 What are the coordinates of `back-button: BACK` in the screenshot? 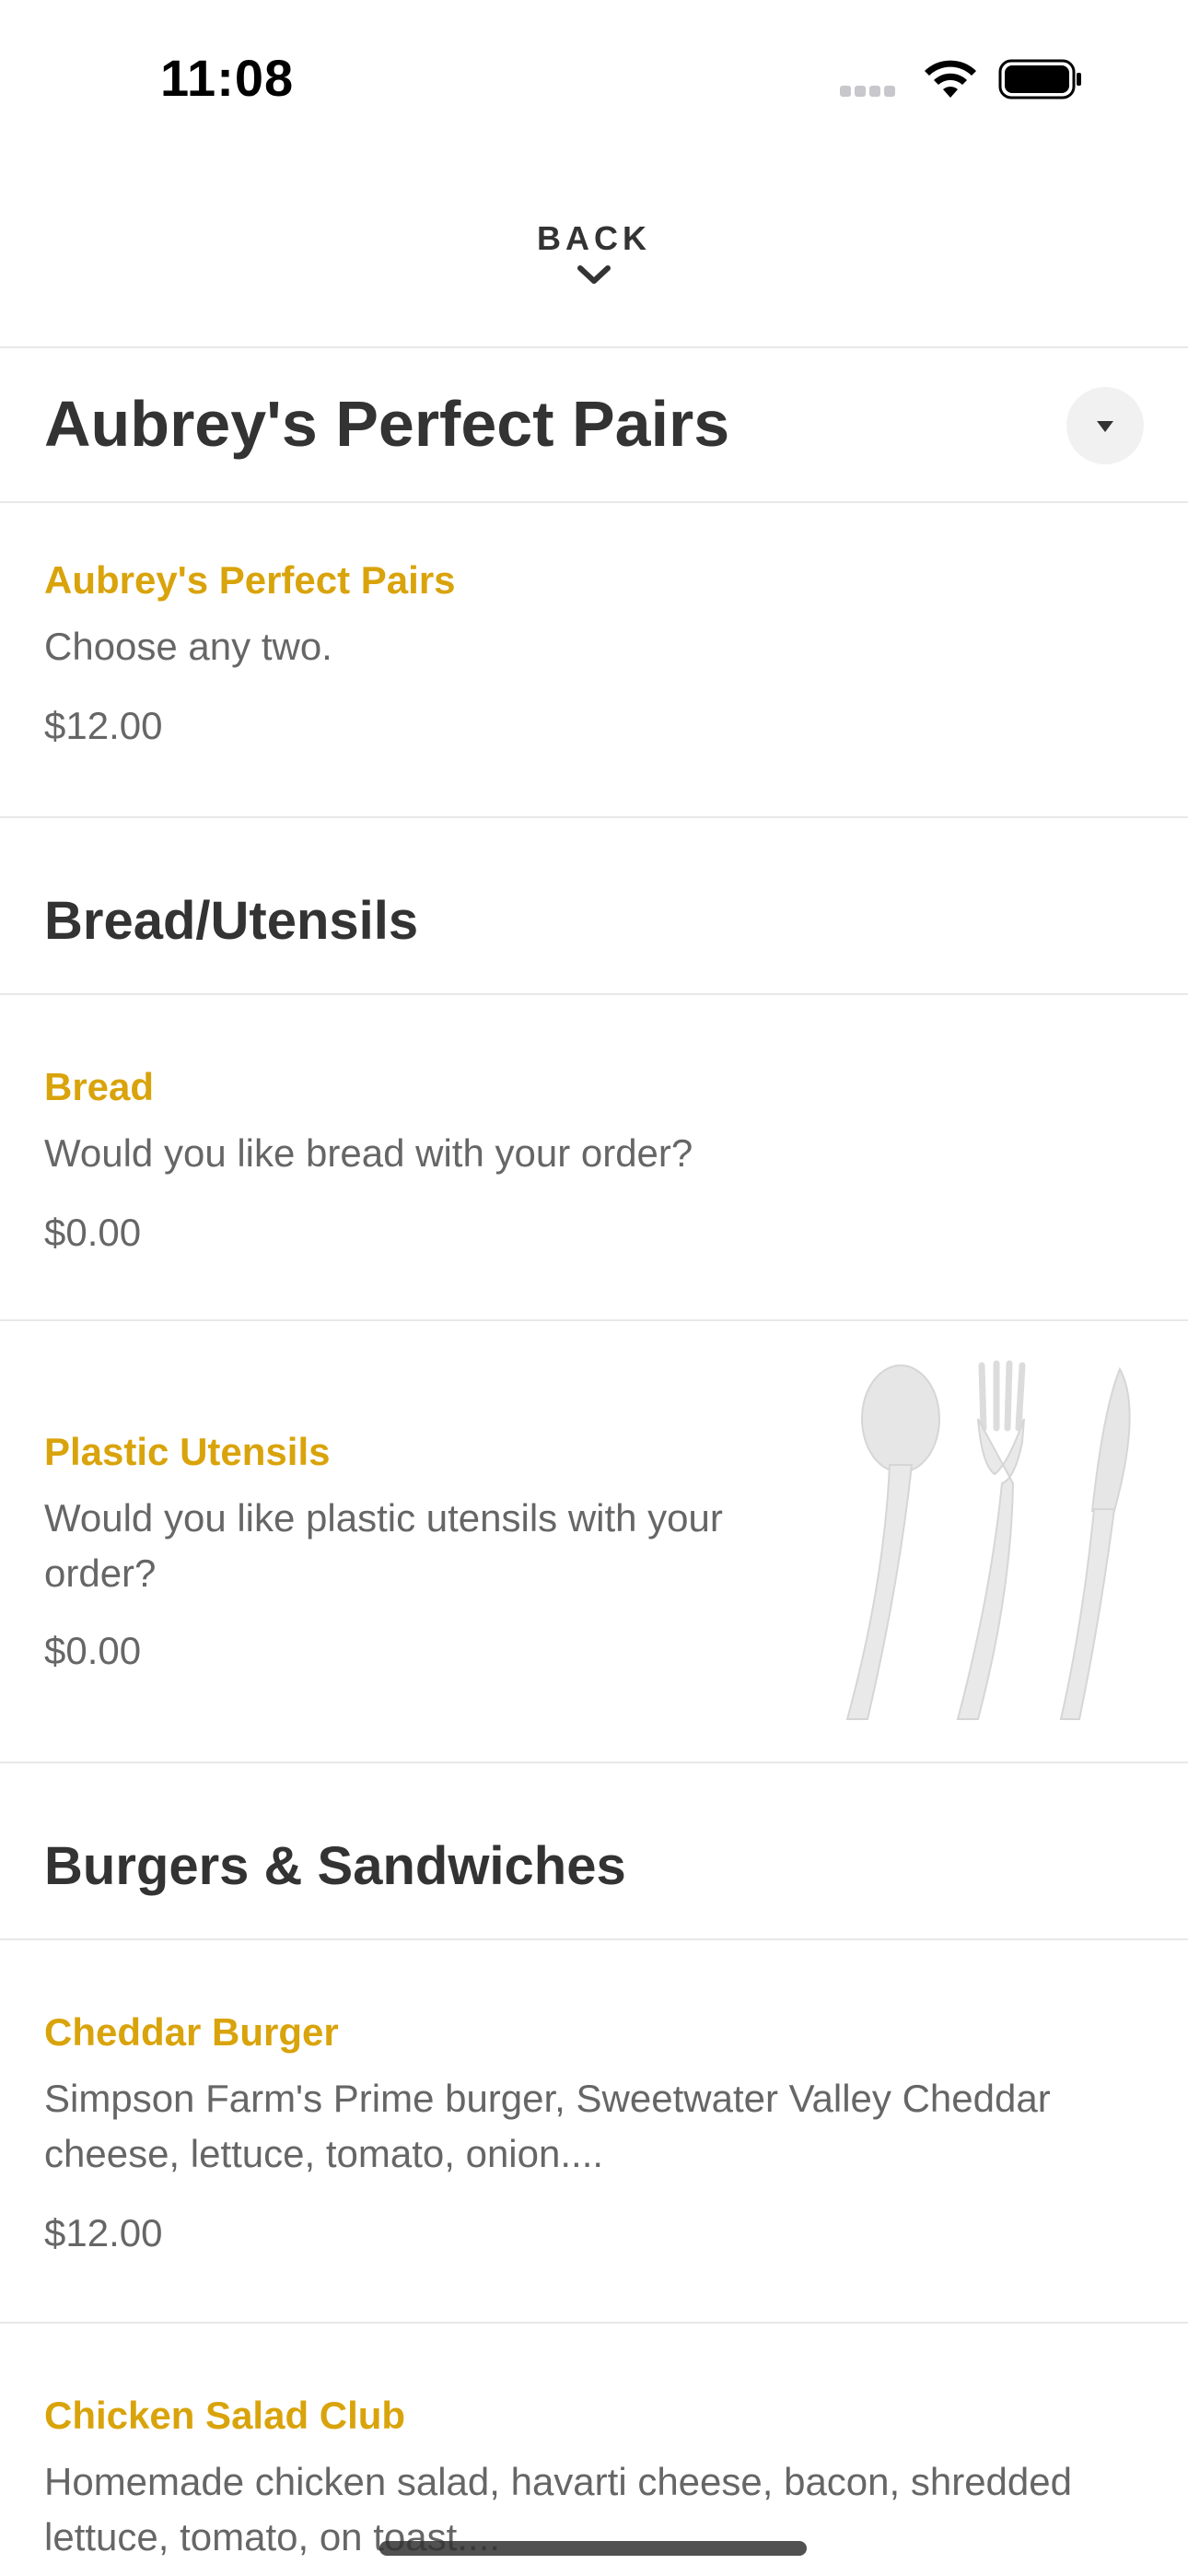 It's located at (594, 265).